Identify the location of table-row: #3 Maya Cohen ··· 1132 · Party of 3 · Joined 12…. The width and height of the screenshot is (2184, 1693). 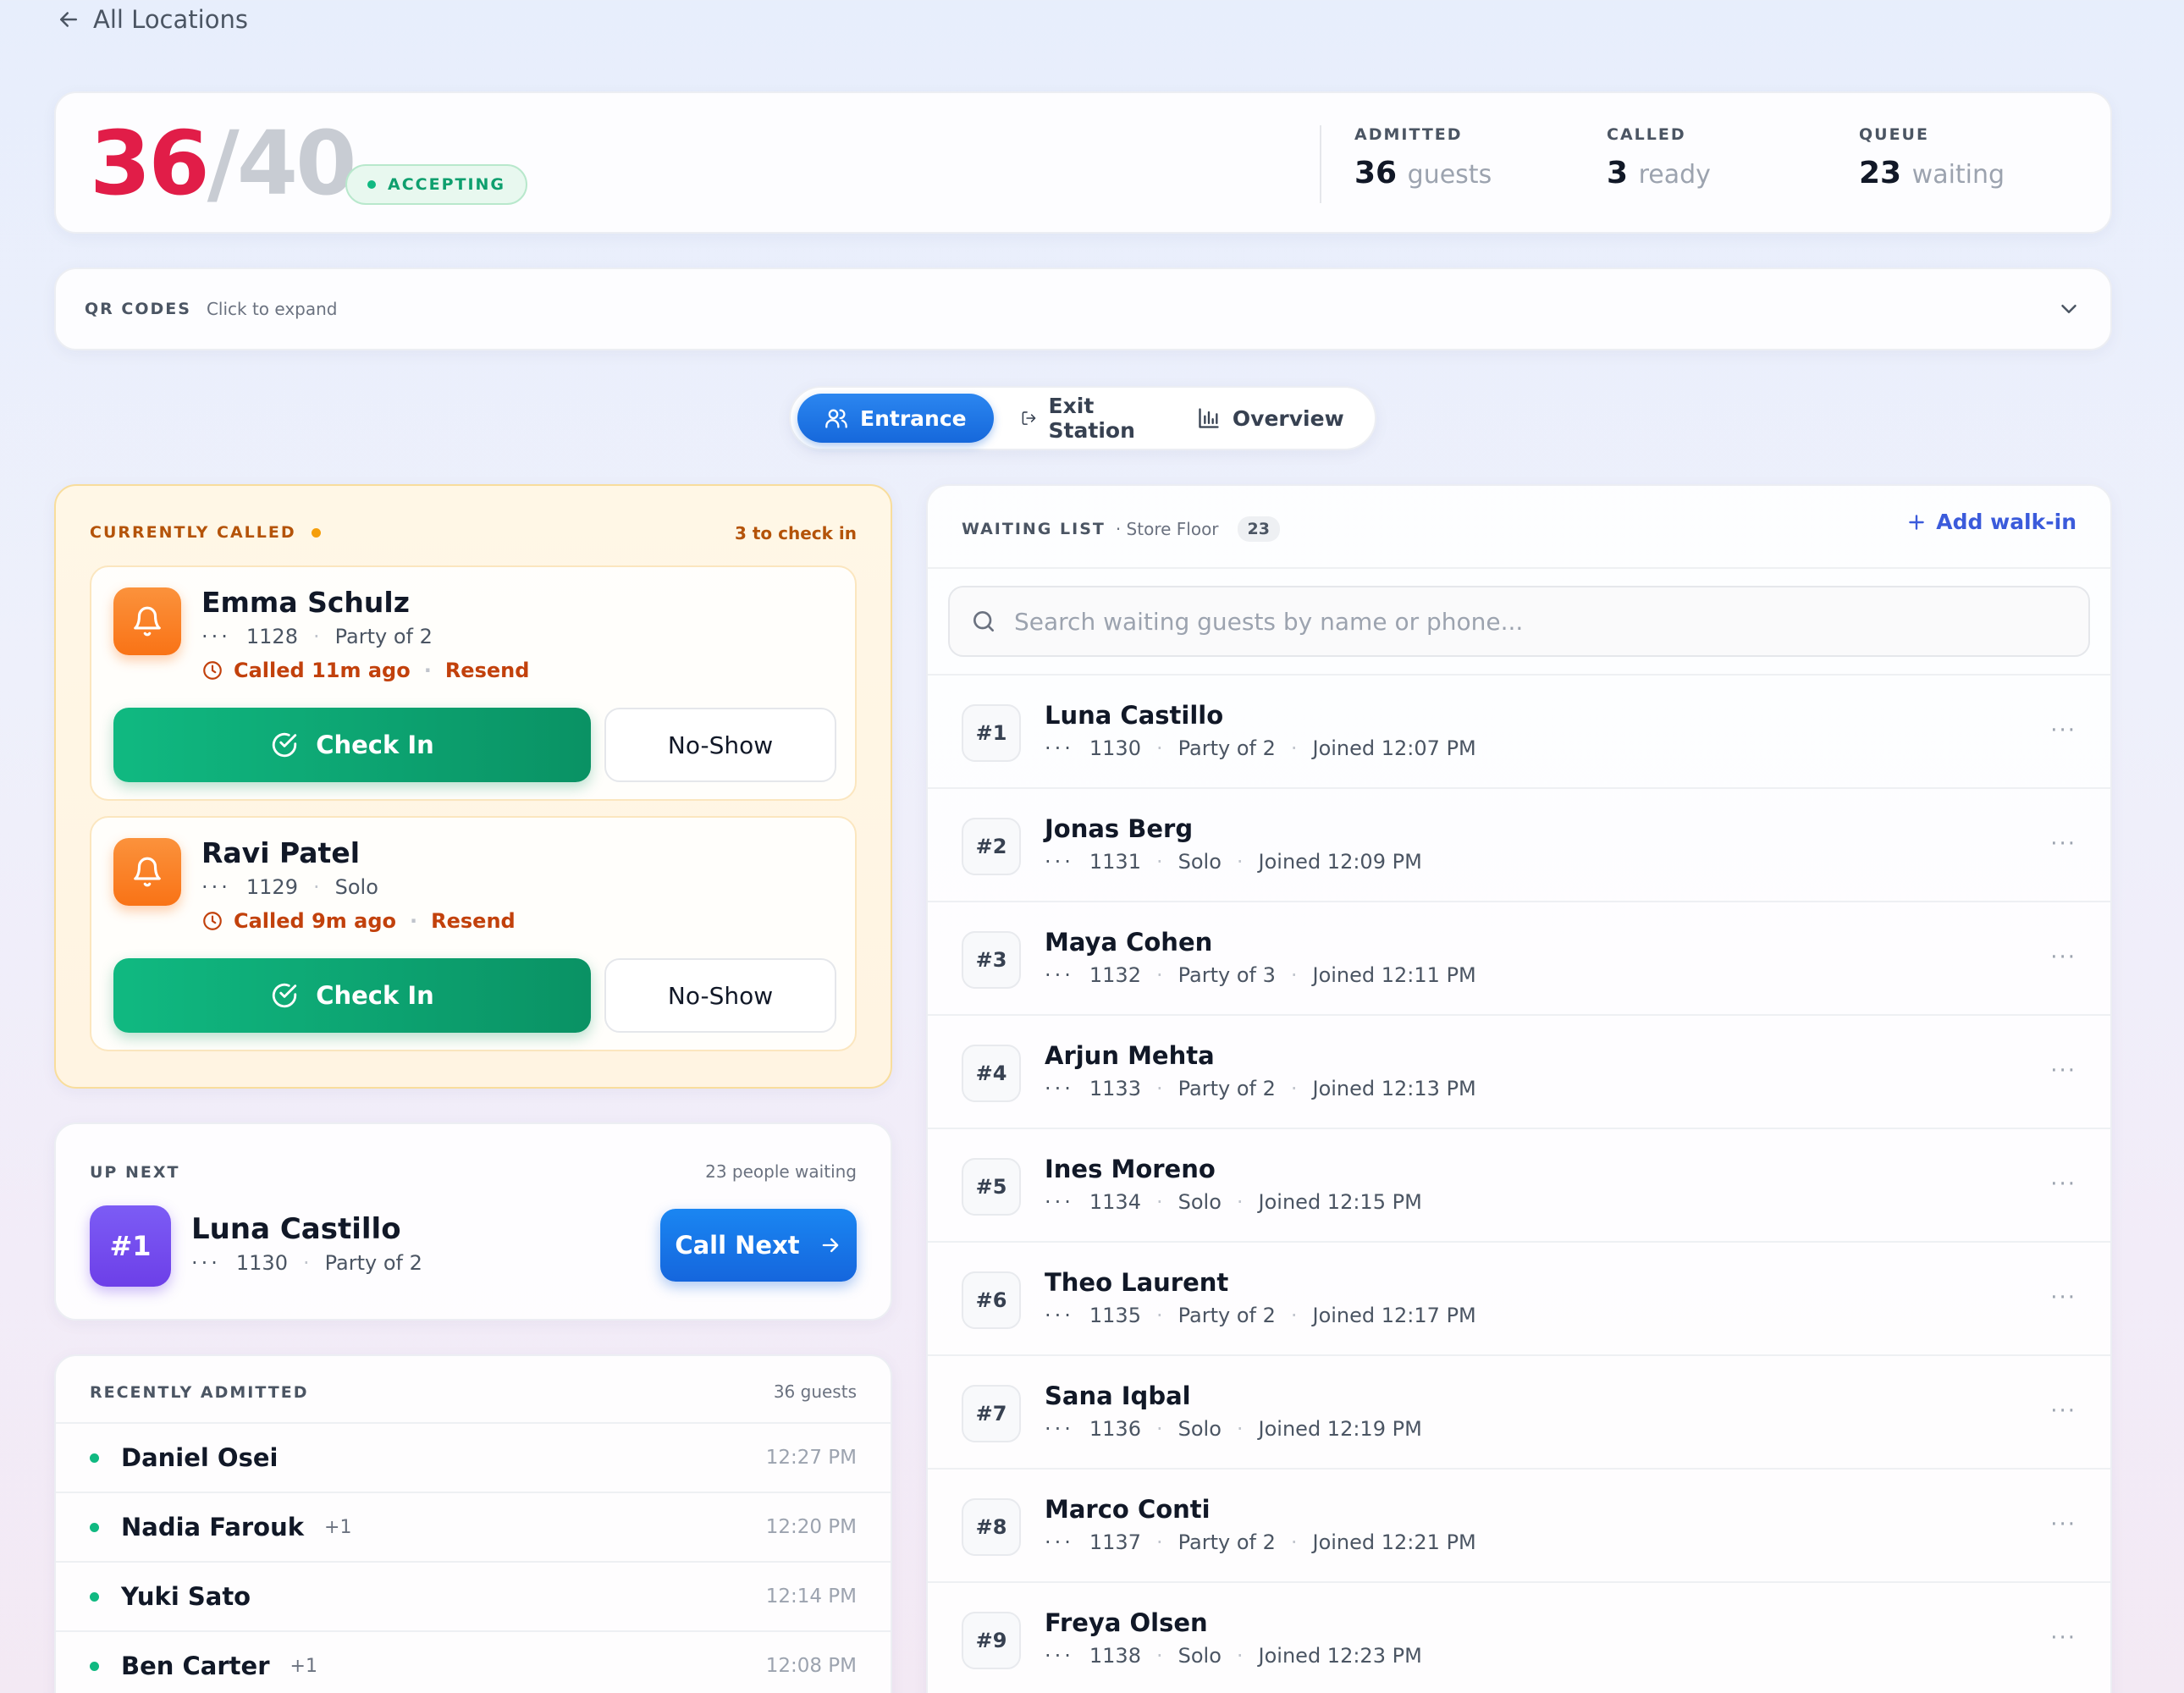
(1519, 957).